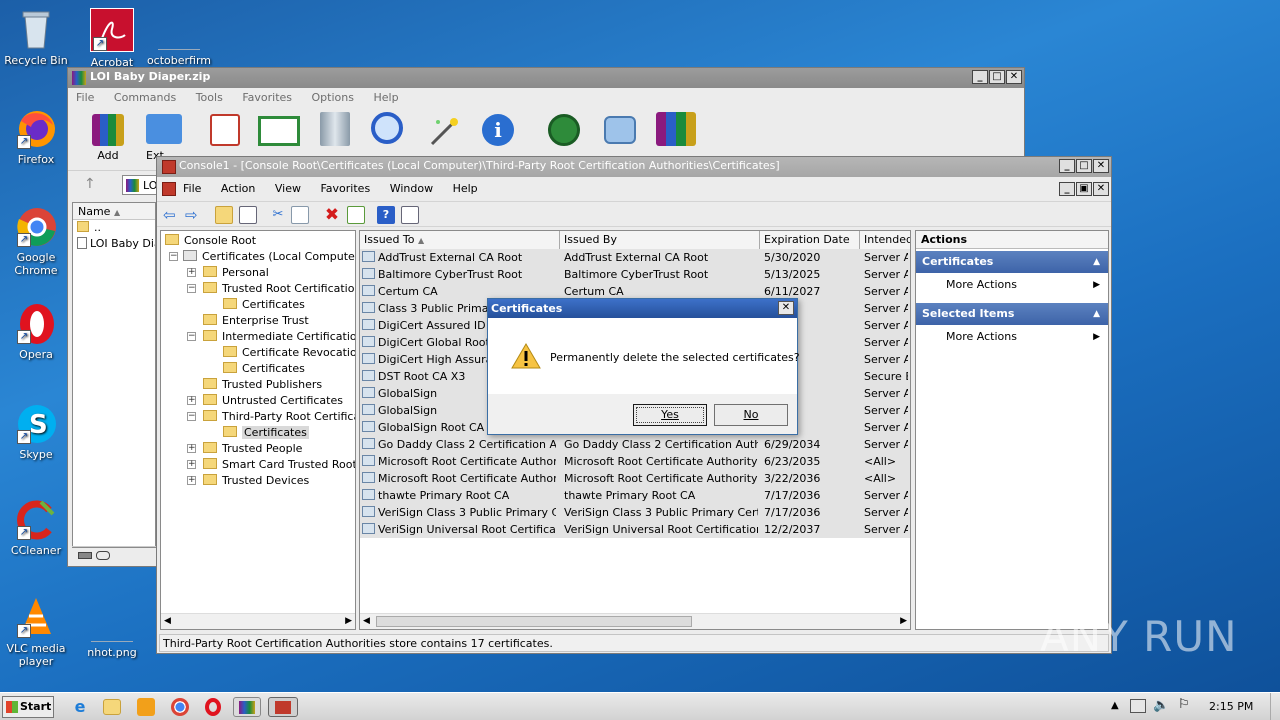 This screenshot has height=720, width=1280. What do you see at coordinates (252, 449) in the screenshot?
I see `tree-item-trusted-people: Trusted People` at bounding box center [252, 449].